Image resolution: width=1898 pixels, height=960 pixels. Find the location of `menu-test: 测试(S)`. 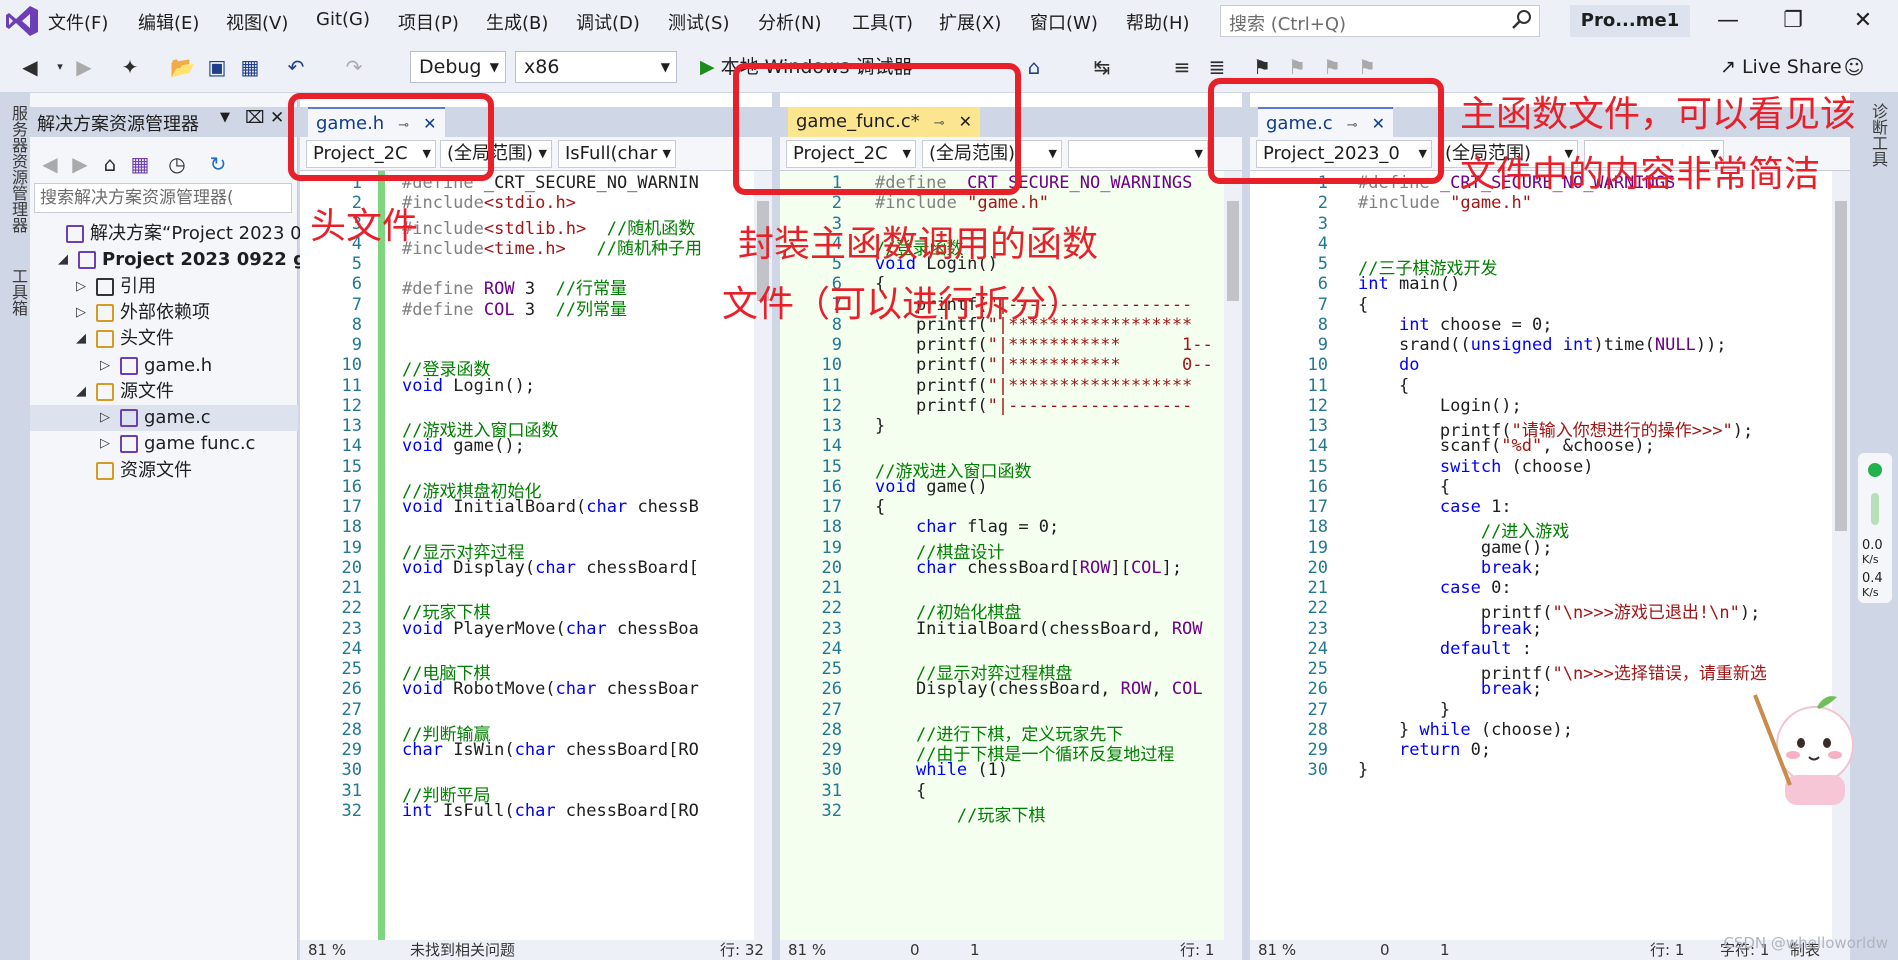

menu-test: 测试(S) is located at coordinates (698, 22).